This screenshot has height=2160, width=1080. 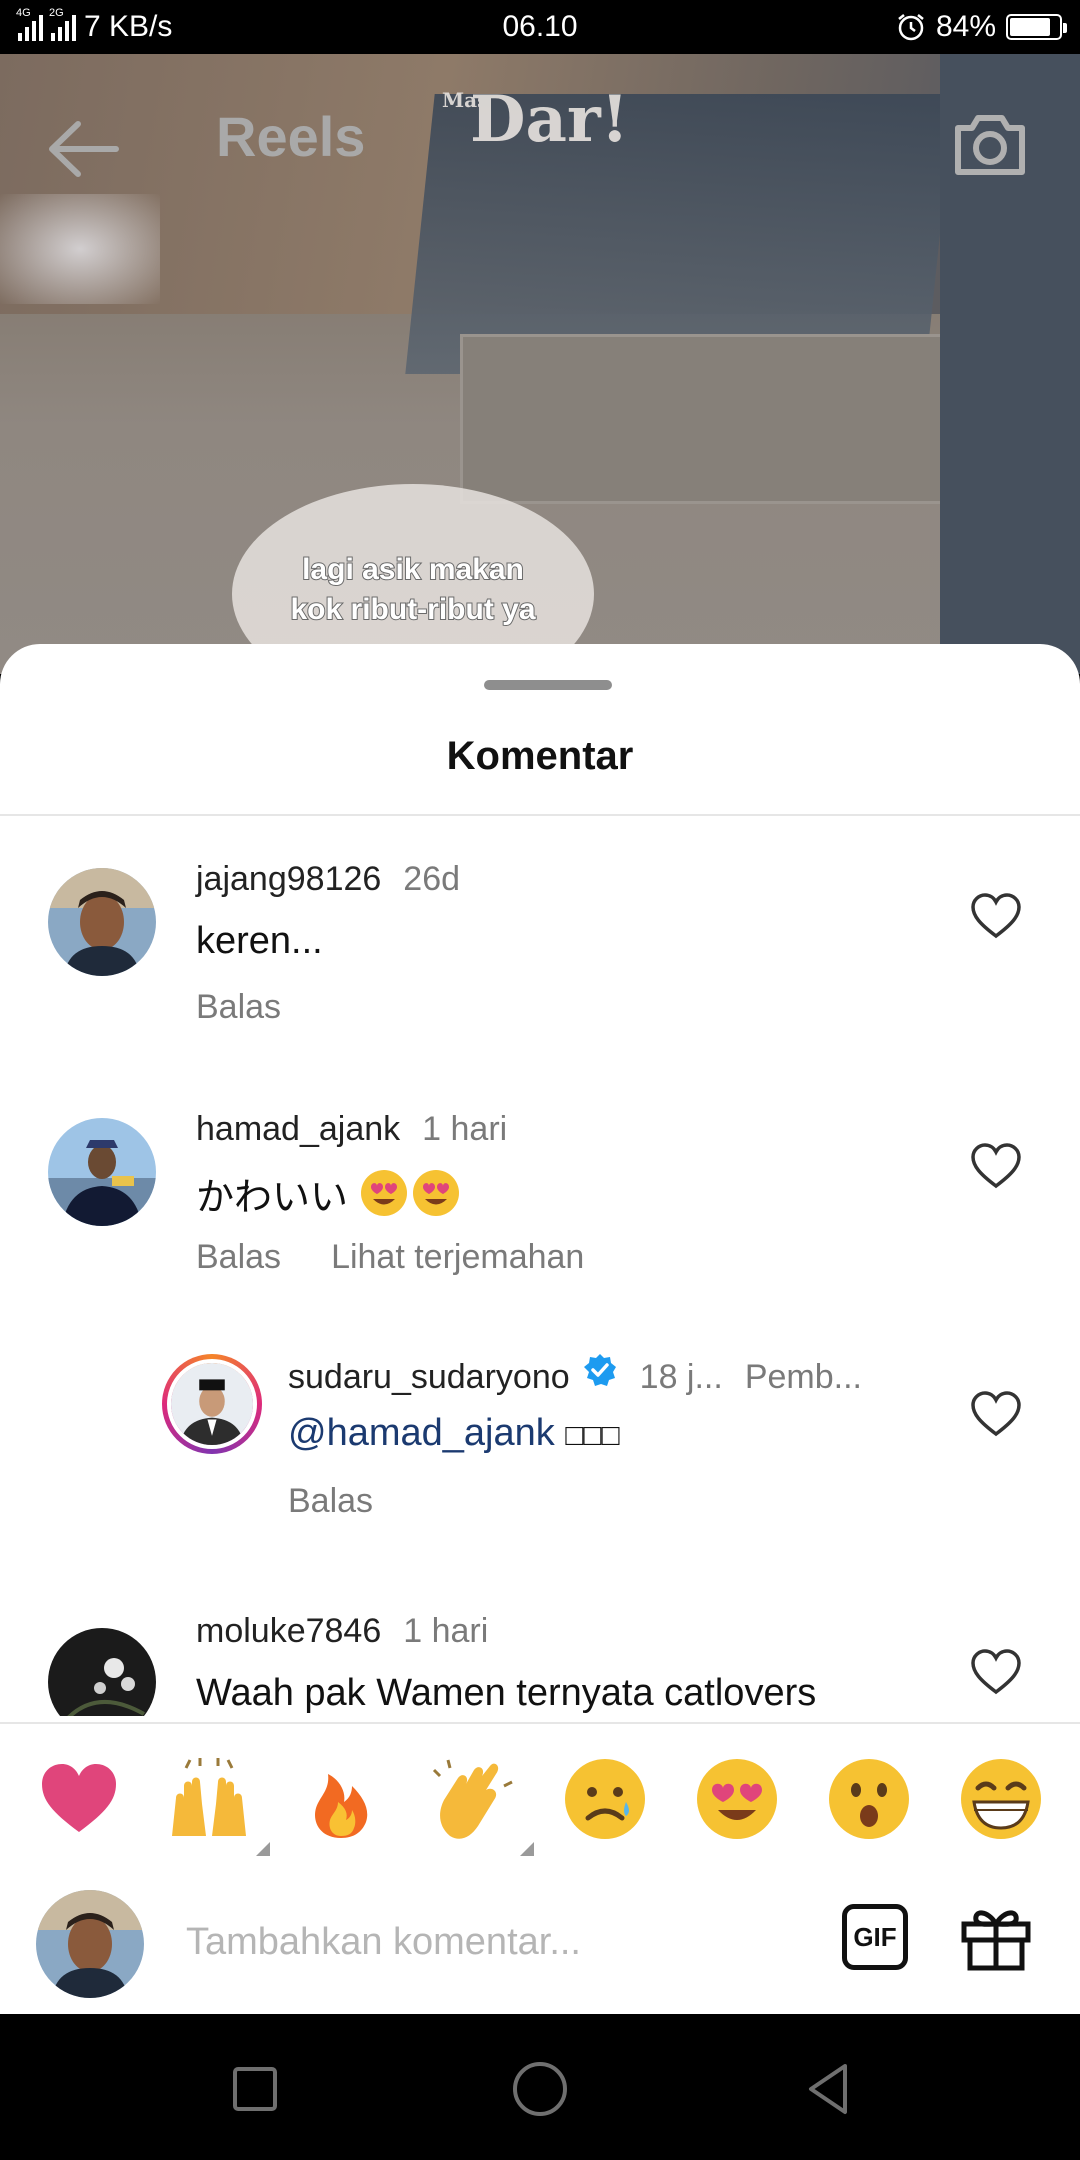 I want to click on gif-button: GIF, so click(x=875, y=1937).